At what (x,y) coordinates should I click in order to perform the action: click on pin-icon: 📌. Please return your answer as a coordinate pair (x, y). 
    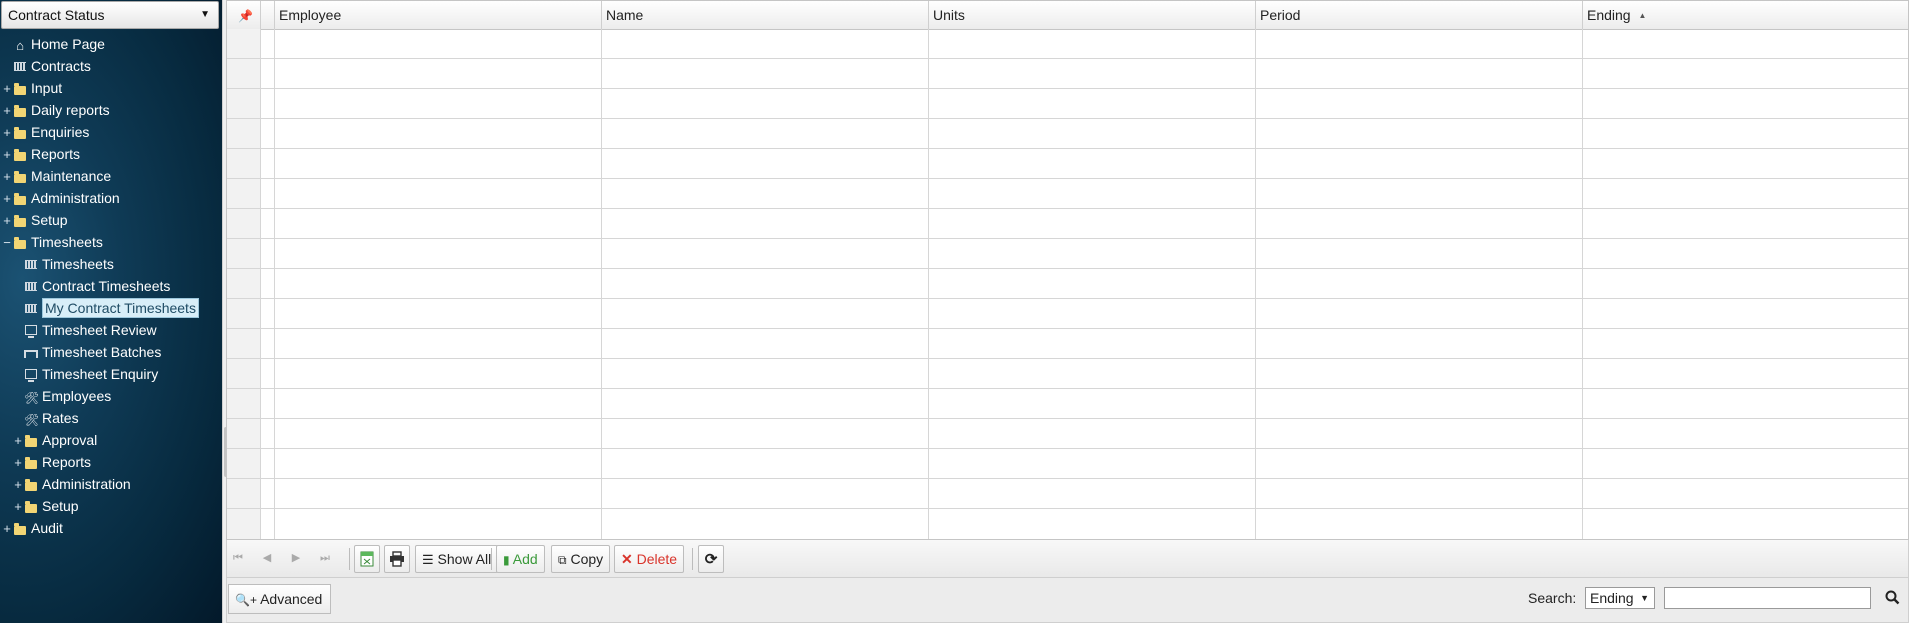
    Looking at the image, I should click on (242, 16).